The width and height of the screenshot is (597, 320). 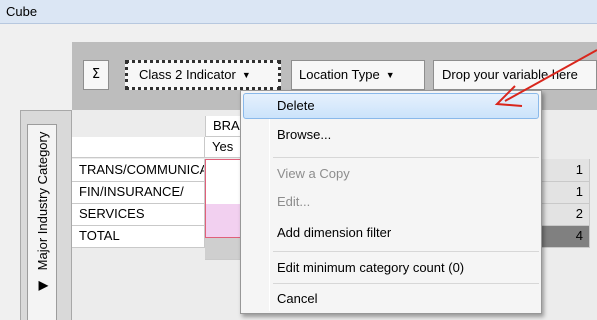 I want to click on table-row-label: TOTAL, so click(x=138, y=237).